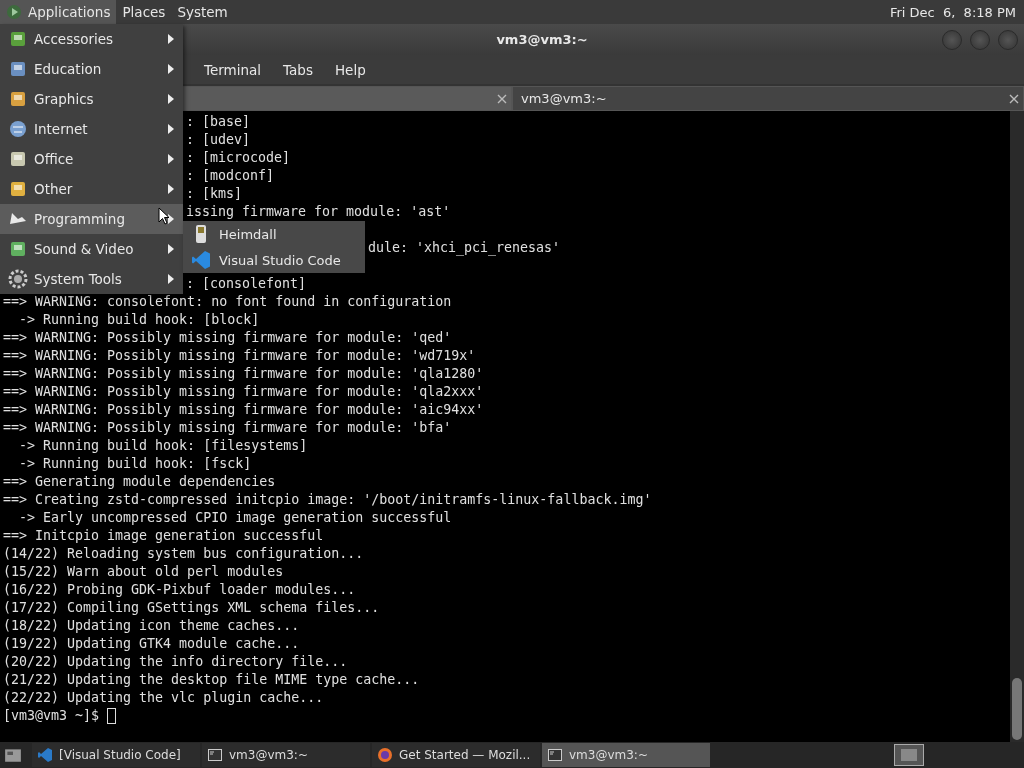 This screenshot has height=768, width=1024. Describe the element at coordinates (13, 755) in the screenshot. I see `show-desktop-icon` at that location.